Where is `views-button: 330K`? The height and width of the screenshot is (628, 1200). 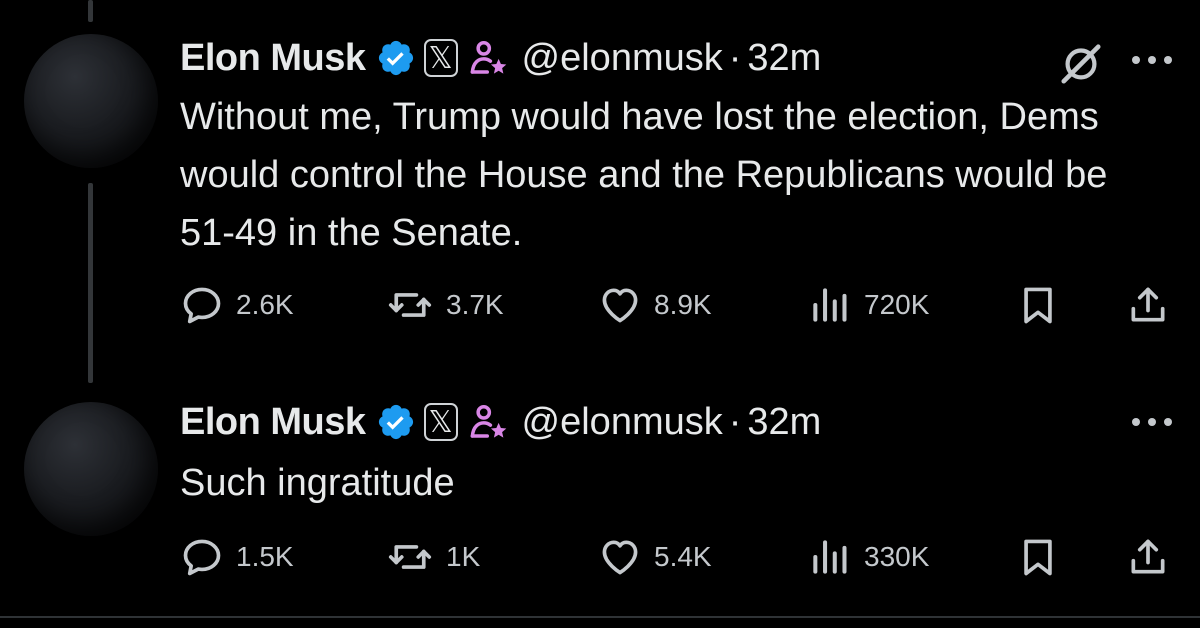 views-button: 330K is located at coordinates (868, 557).